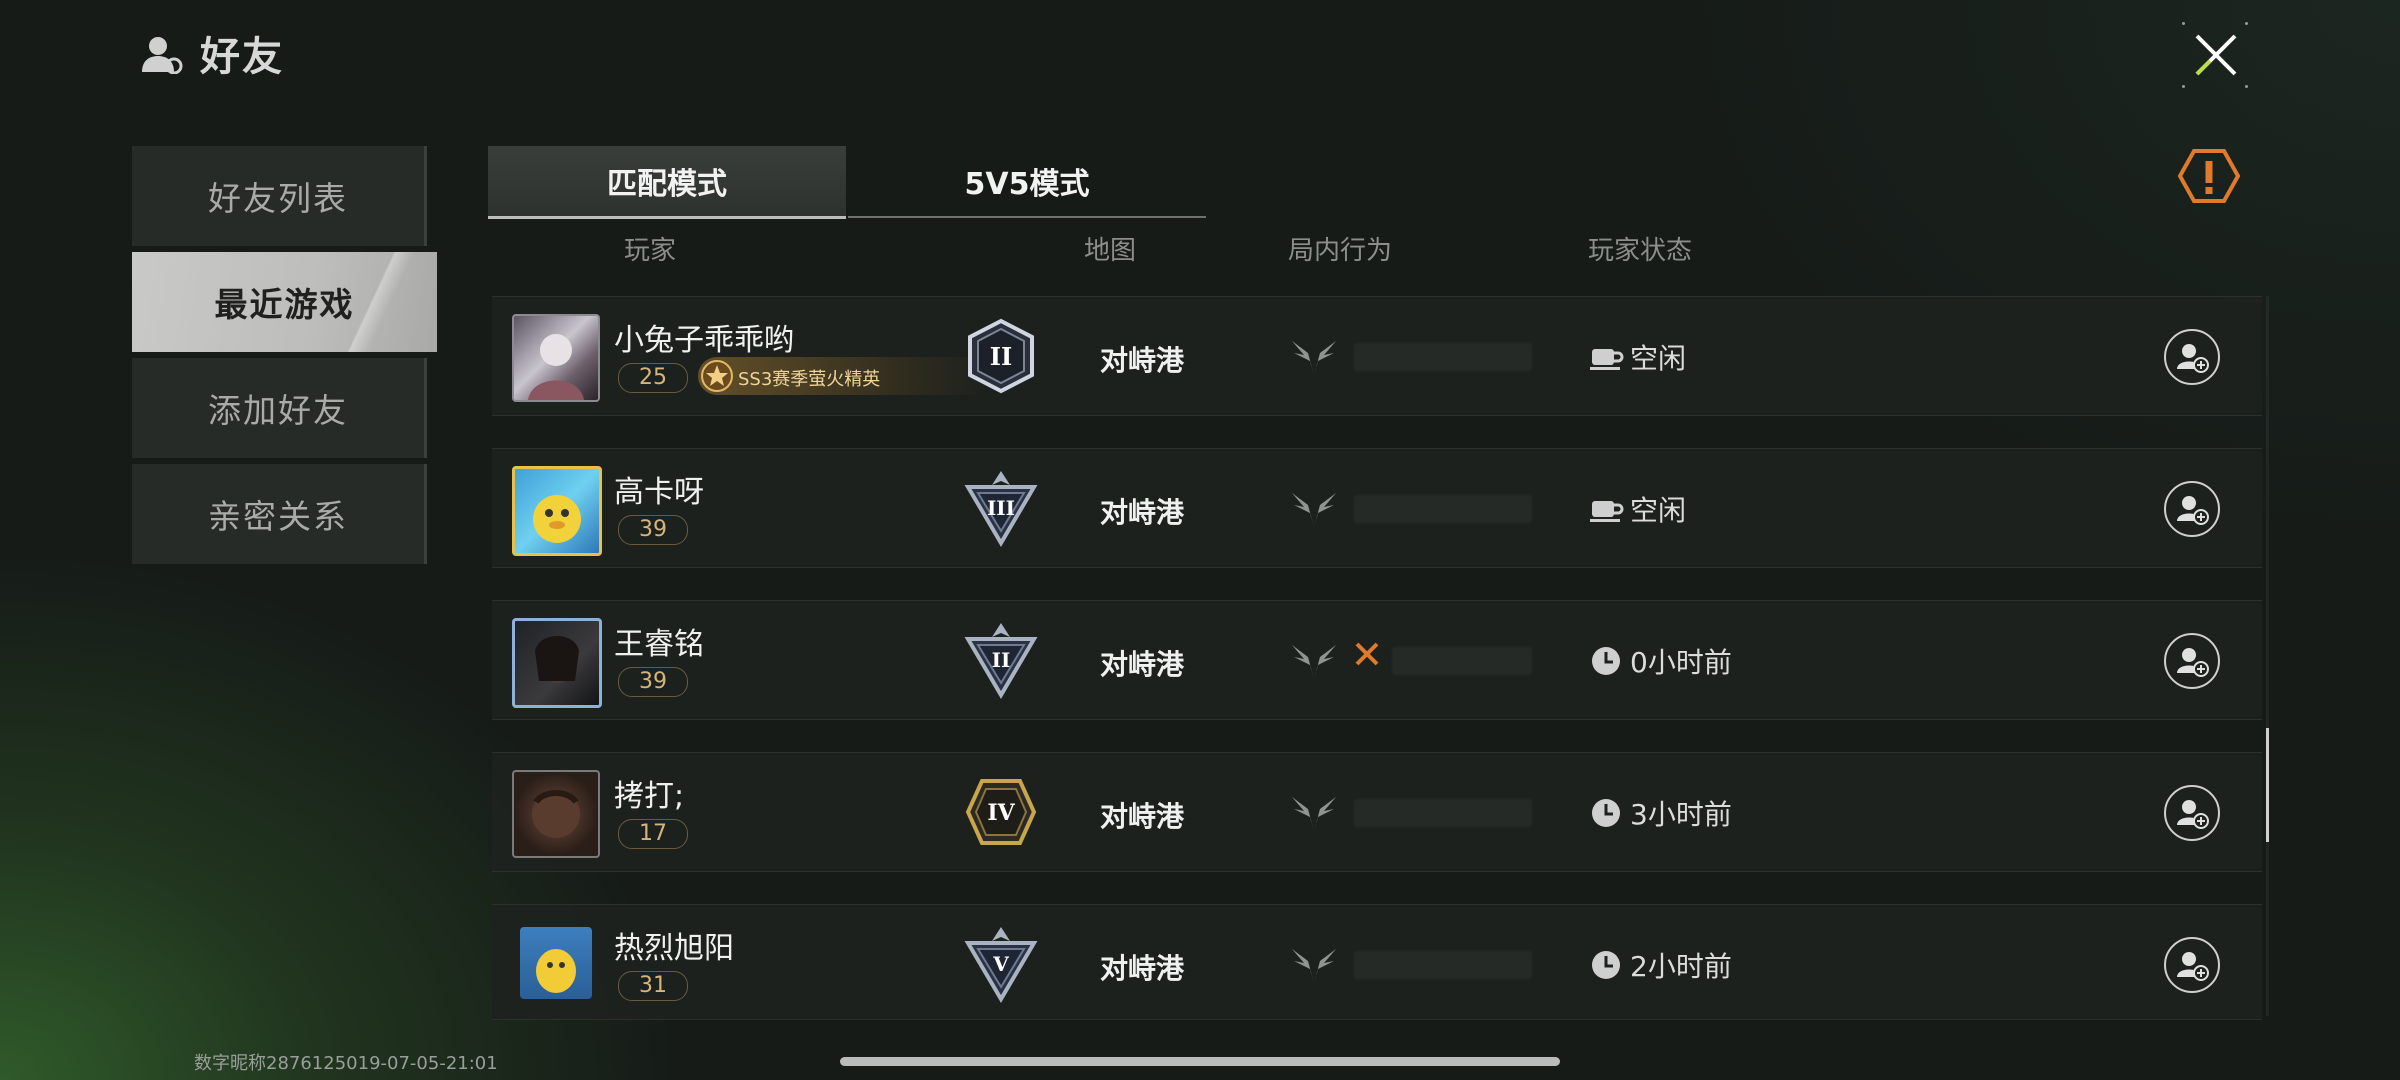 The width and height of the screenshot is (2400, 1080). I want to click on sidebar-item-add-friend: 添加好友, so click(279, 408).